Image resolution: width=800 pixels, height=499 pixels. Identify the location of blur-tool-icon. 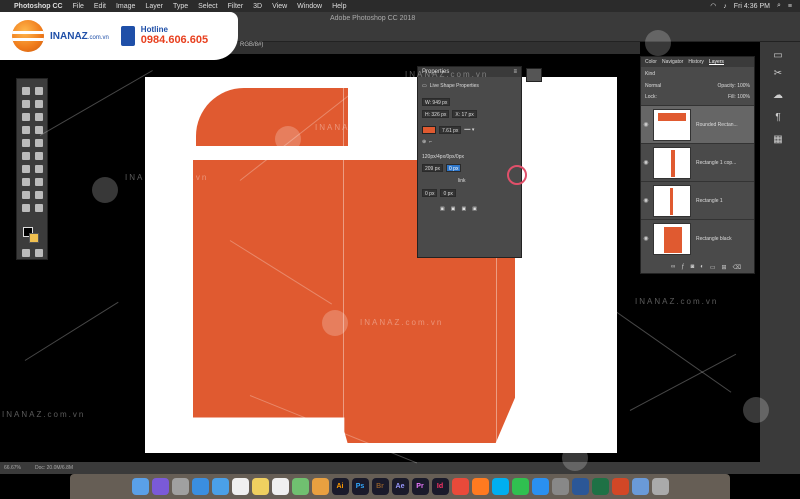
(26, 169).